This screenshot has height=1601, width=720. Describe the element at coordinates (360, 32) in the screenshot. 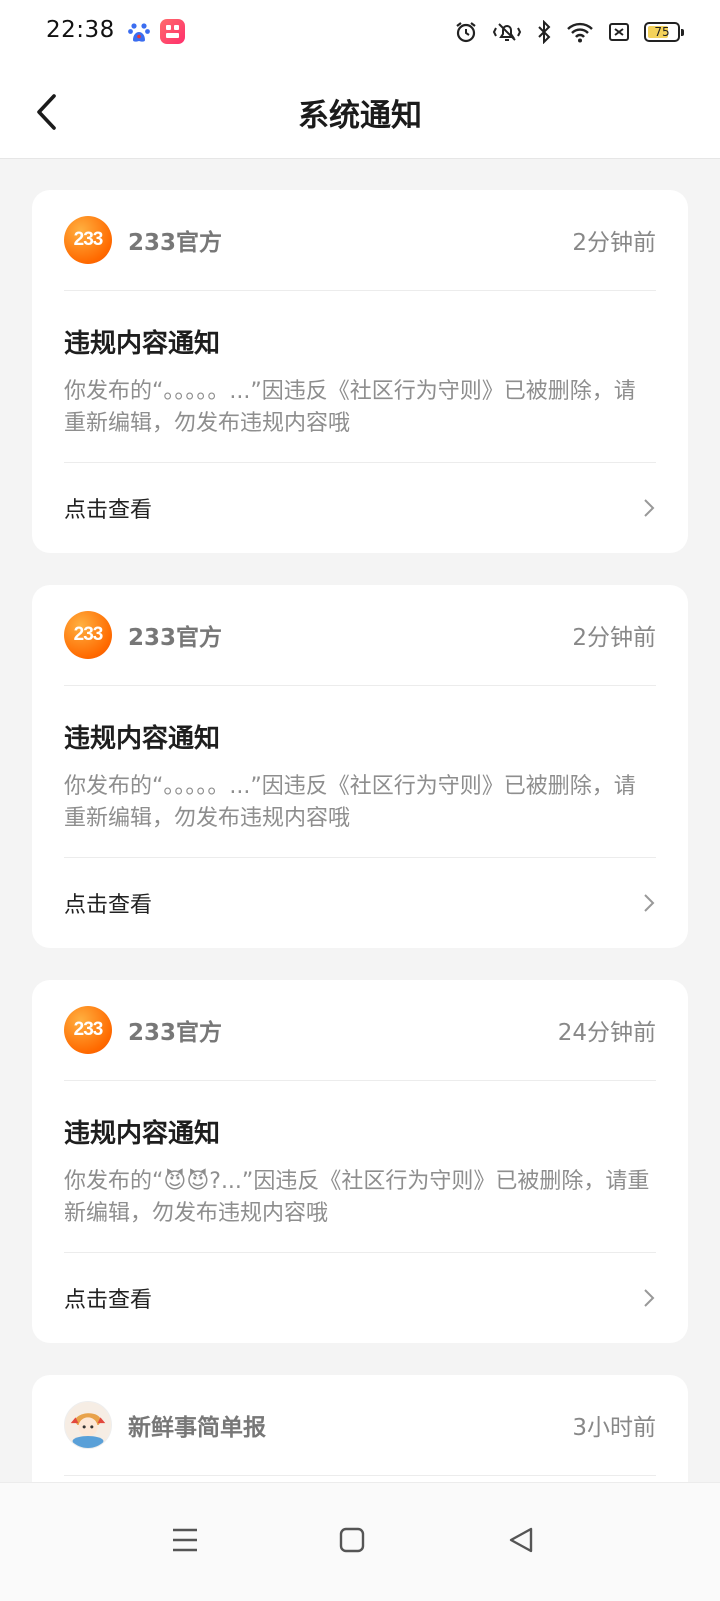

I see `status-bar: 22:38 75` at that location.